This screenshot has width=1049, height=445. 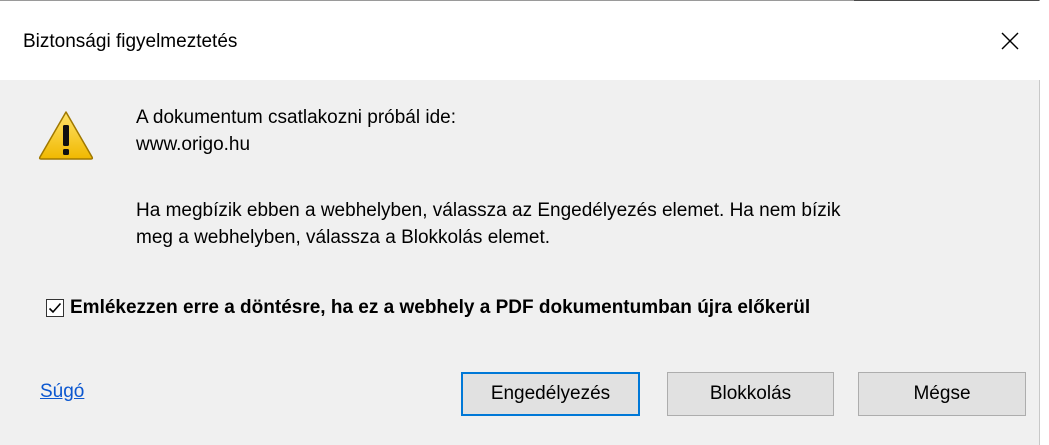 I want to click on checkmark-icon, so click(x=55, y=308).